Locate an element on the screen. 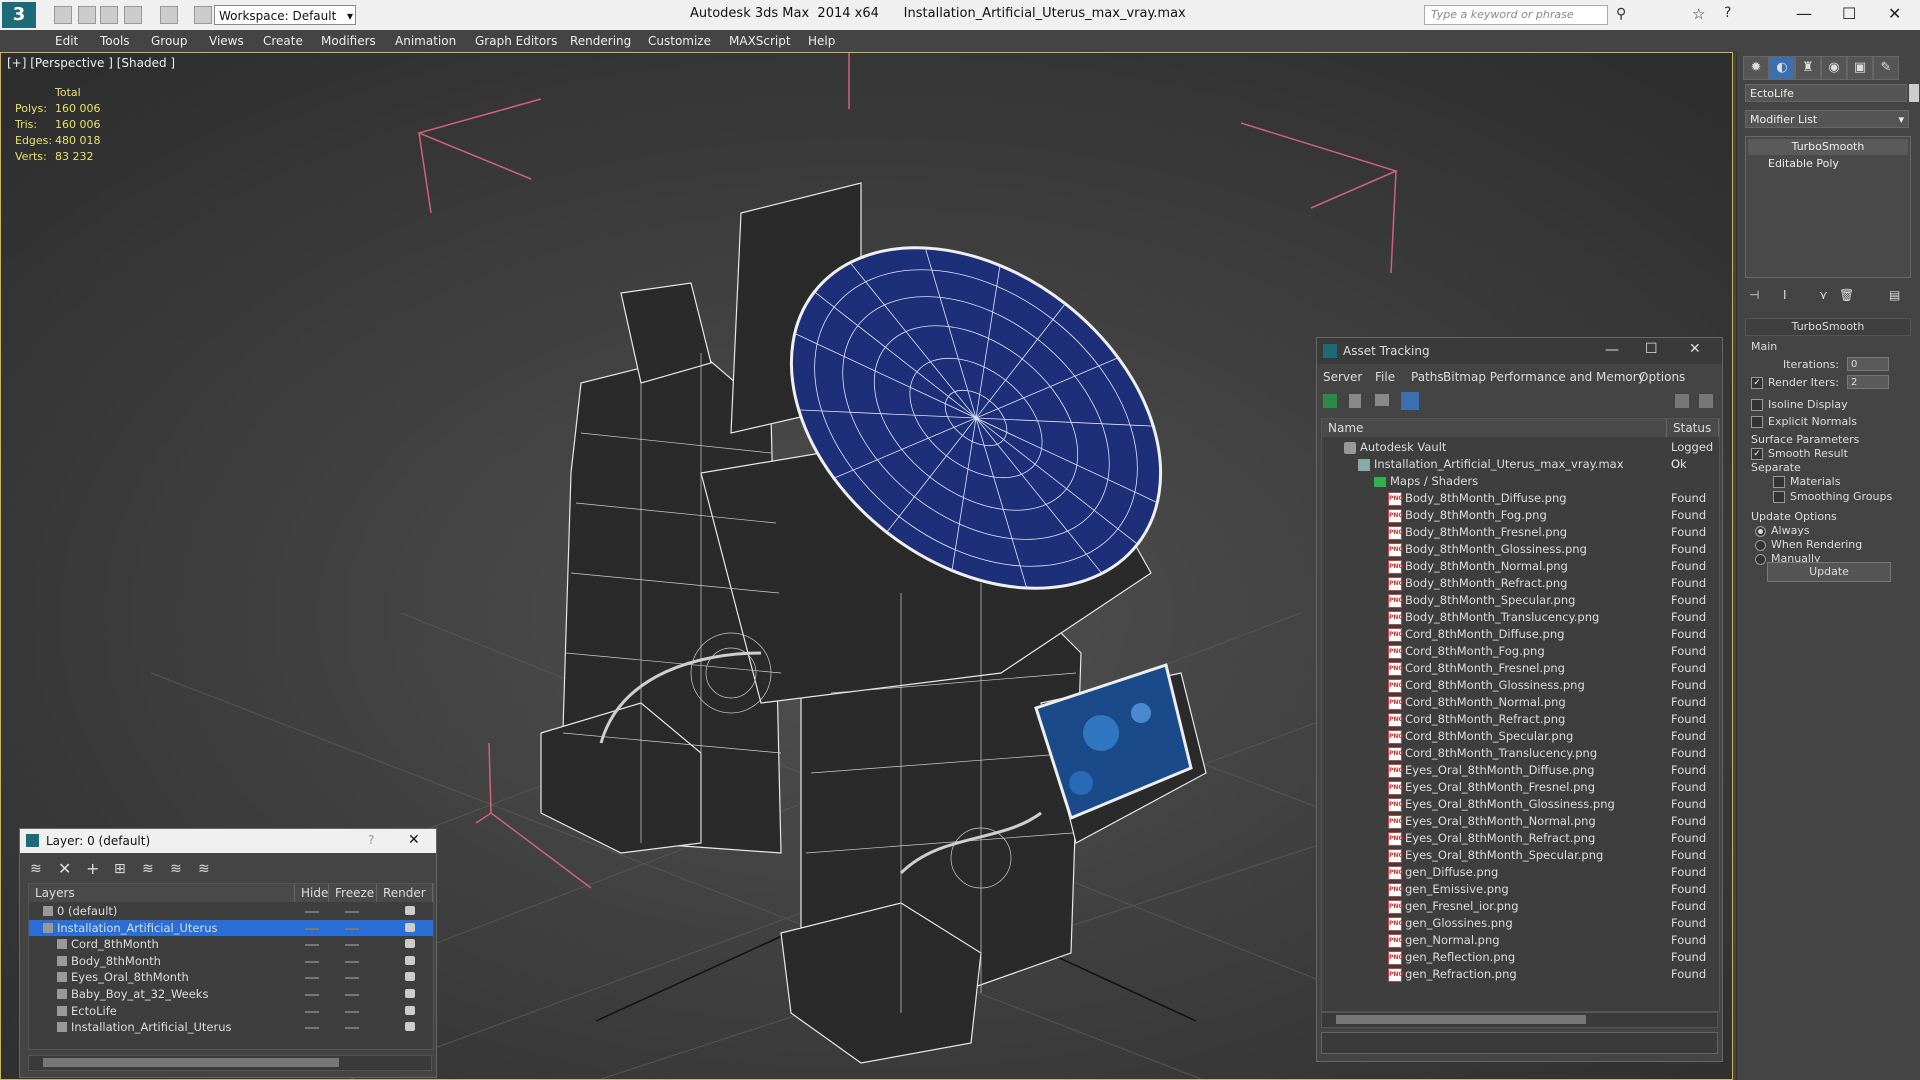  explicit-normals-checkbox is located at coordinates (1757, 422).